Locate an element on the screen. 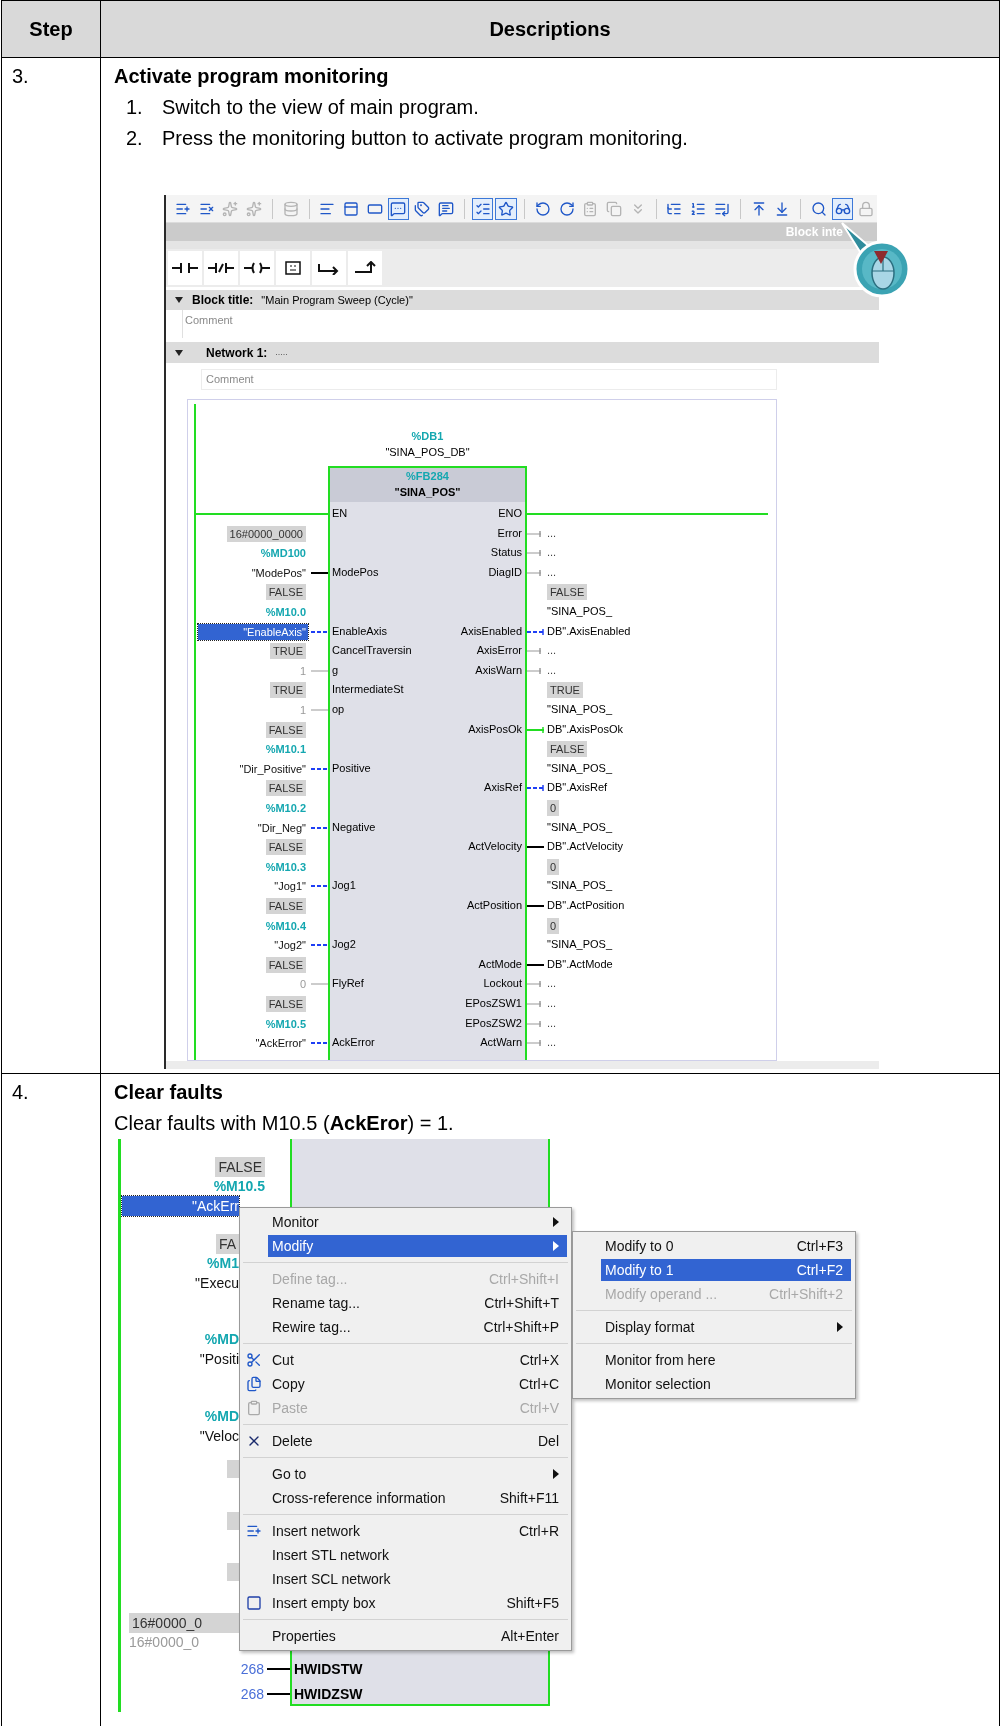 This screenshot has width=1002, height=1726. pin-label: HWIDSTW is located at coordinates (328, 1669).